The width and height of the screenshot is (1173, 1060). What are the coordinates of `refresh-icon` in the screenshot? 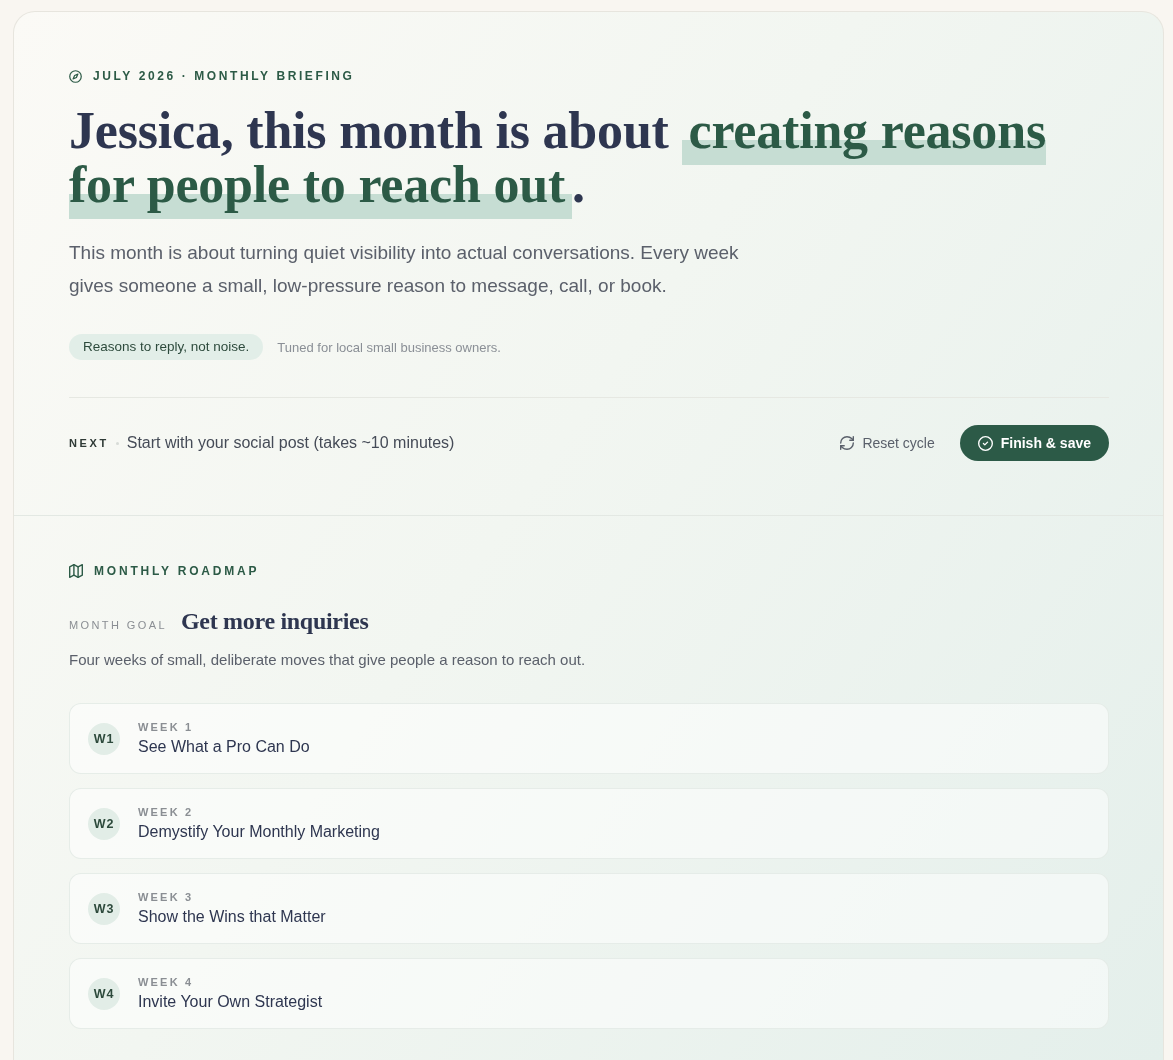 It's located at (847, 443).